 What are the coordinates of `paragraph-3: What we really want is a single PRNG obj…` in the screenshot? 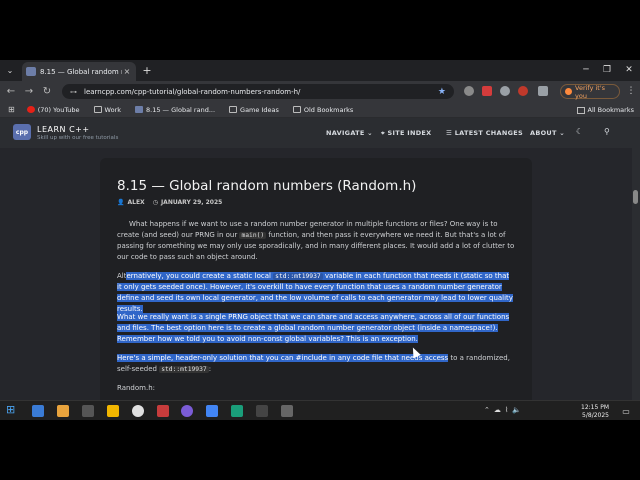 It's located at (316, 328).